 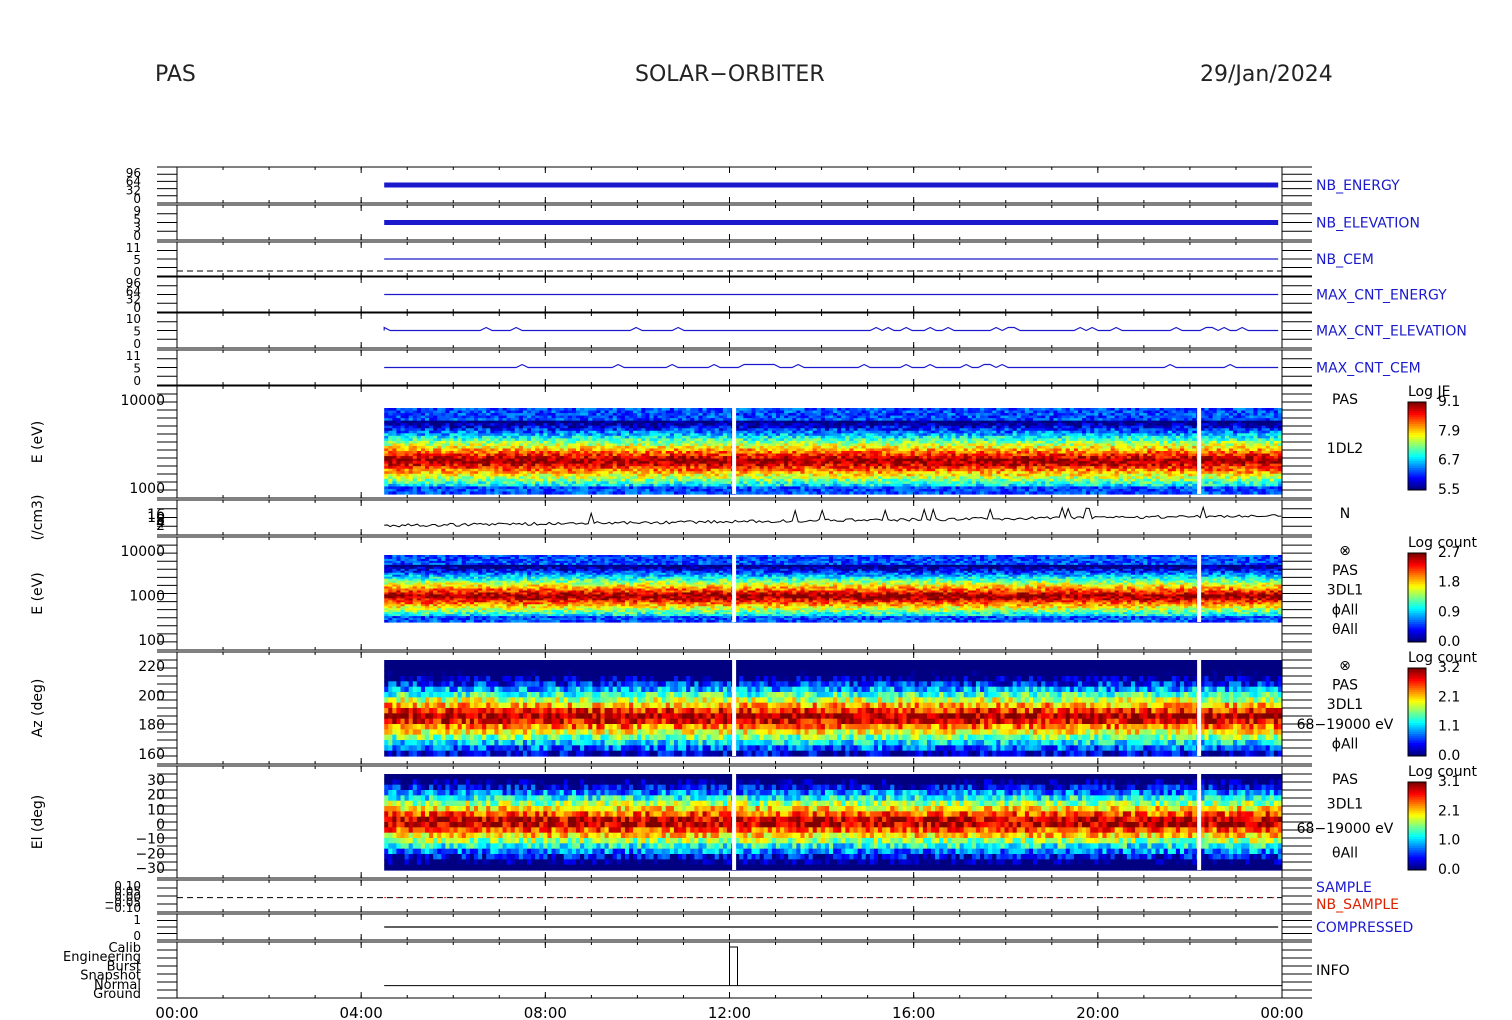 What do you see at coordinates (117, 994) in the screenshot?
I see `info-tick-label: Ground` at bounding box center [117, 994].